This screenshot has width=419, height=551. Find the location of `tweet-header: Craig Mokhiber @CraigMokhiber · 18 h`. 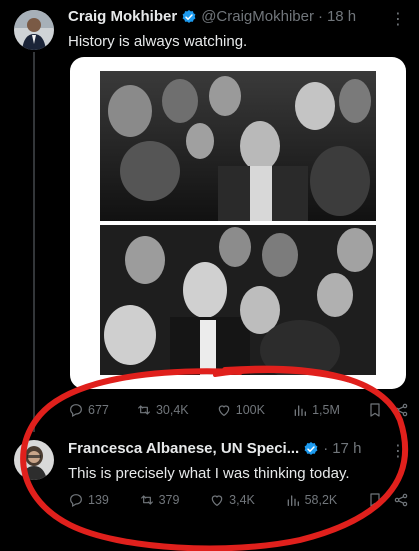

tweet-header: Craig Mokhiber @CraigMokhiber · 18 h is located at coordinates (212, 16).